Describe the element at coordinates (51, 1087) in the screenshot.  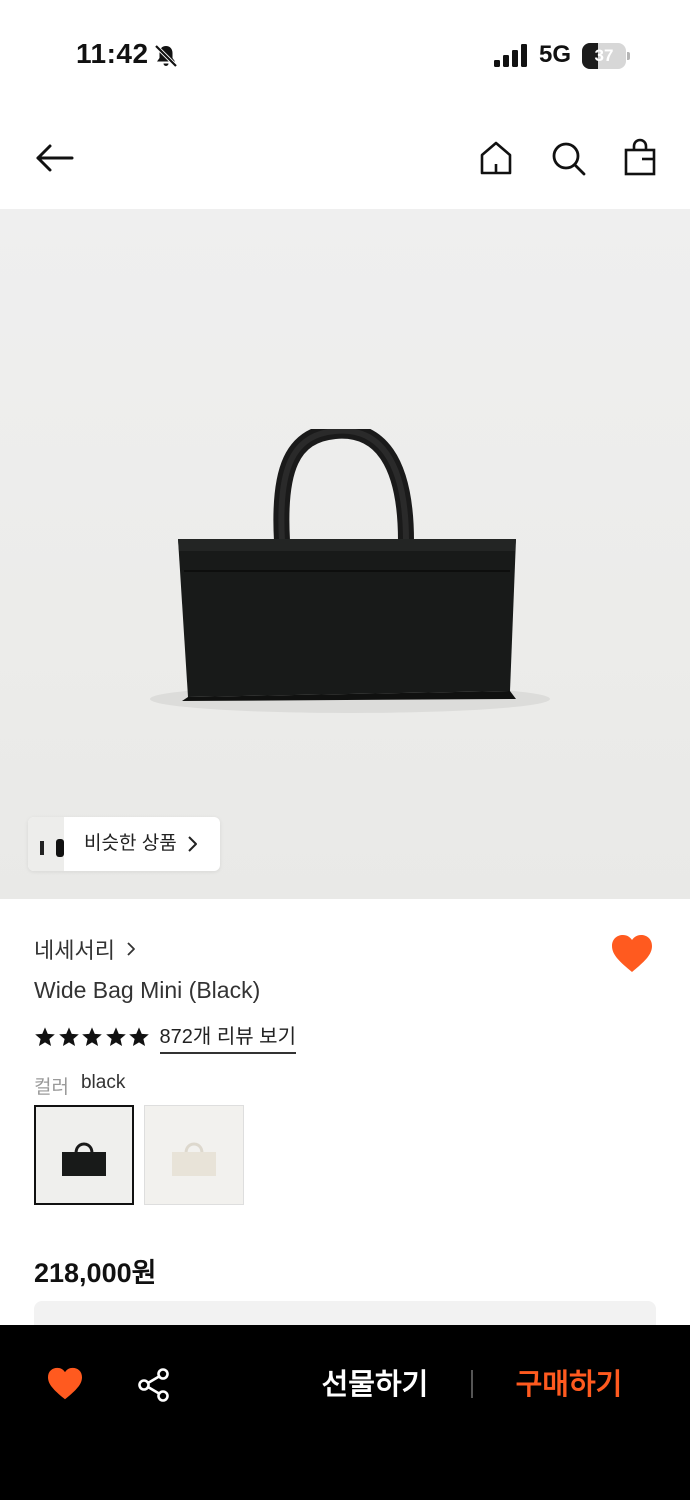
I see `color-label: 컬러` at that location.